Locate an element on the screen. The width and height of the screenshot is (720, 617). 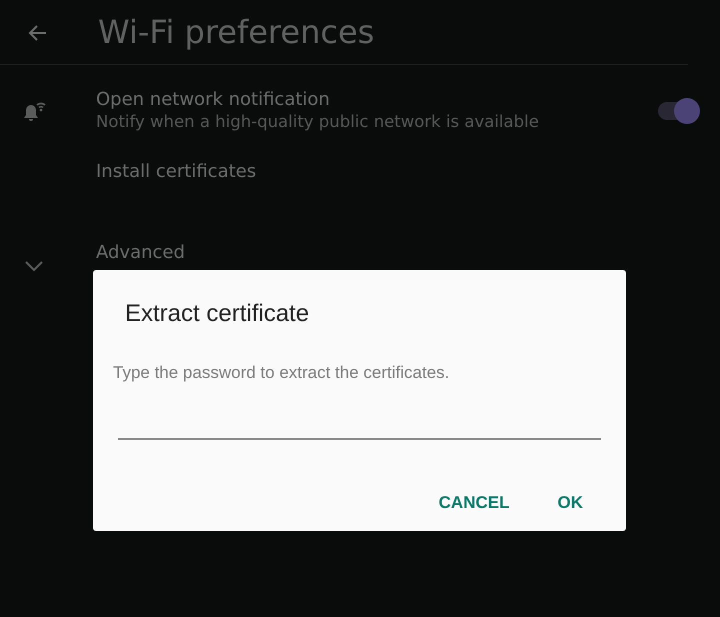
cancel-button: CANCEL is located at coordinates (474, 502).